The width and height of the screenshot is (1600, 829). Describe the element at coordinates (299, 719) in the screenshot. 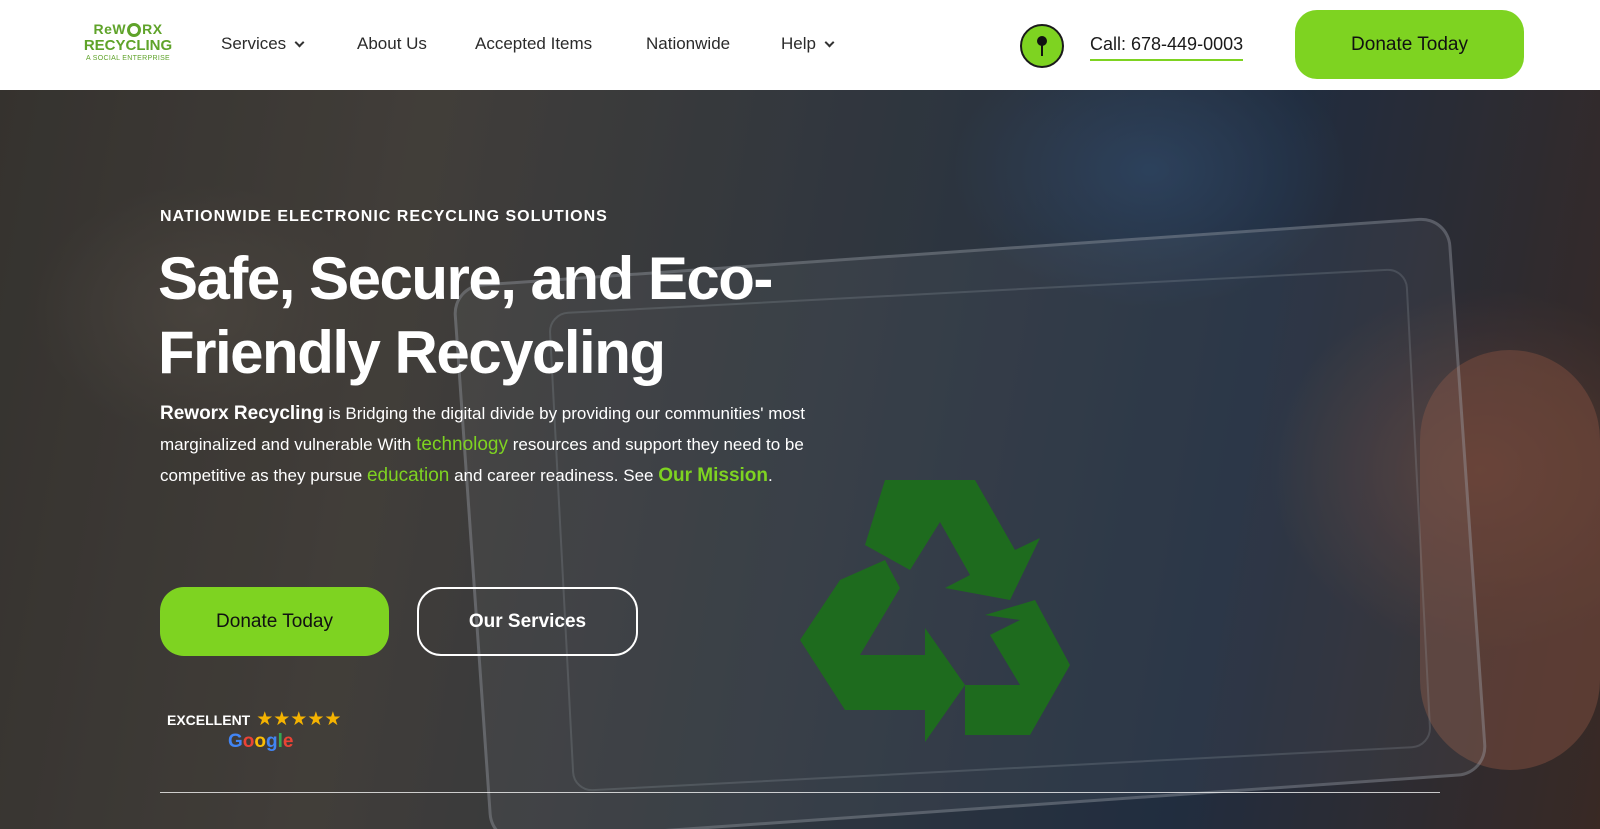

I see `star-rating-icon: ★★★★★` at that location.